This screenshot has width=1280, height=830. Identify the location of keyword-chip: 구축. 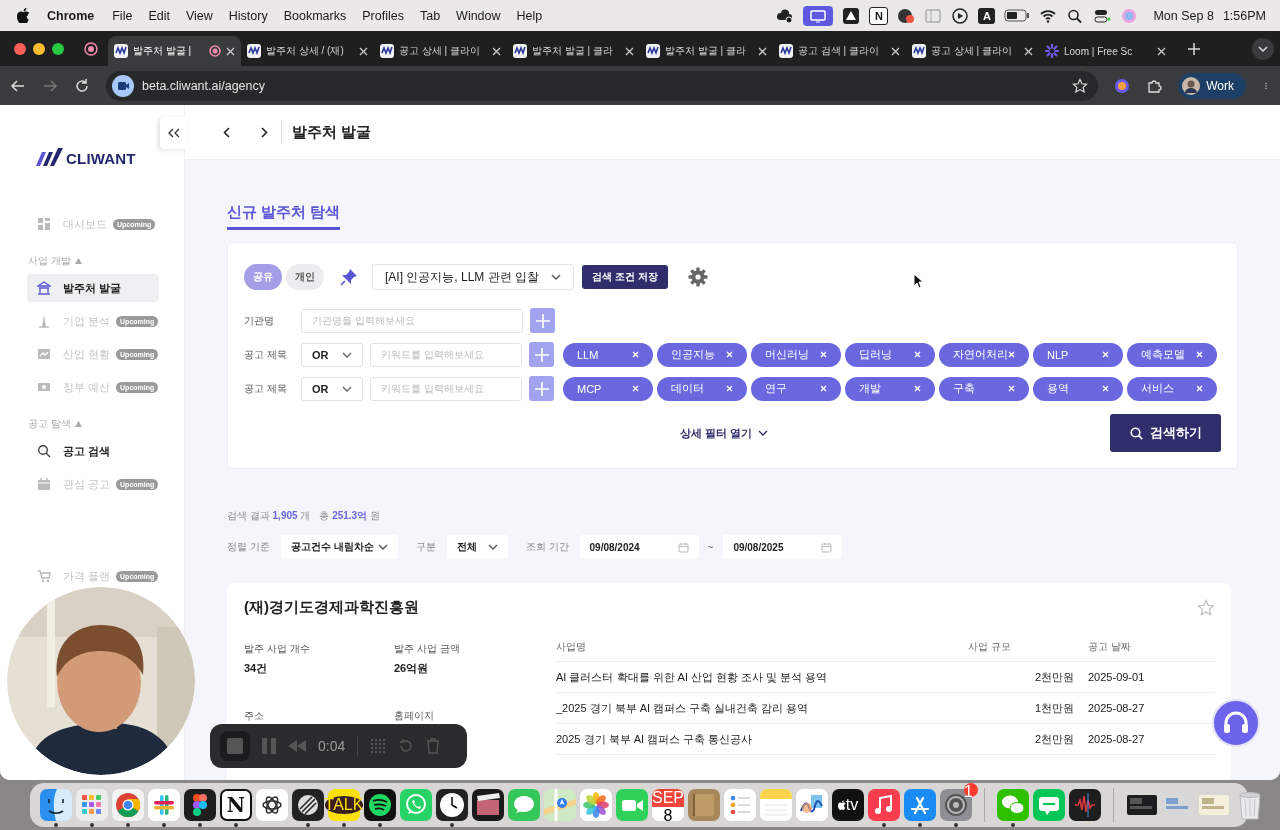
(984, 388).